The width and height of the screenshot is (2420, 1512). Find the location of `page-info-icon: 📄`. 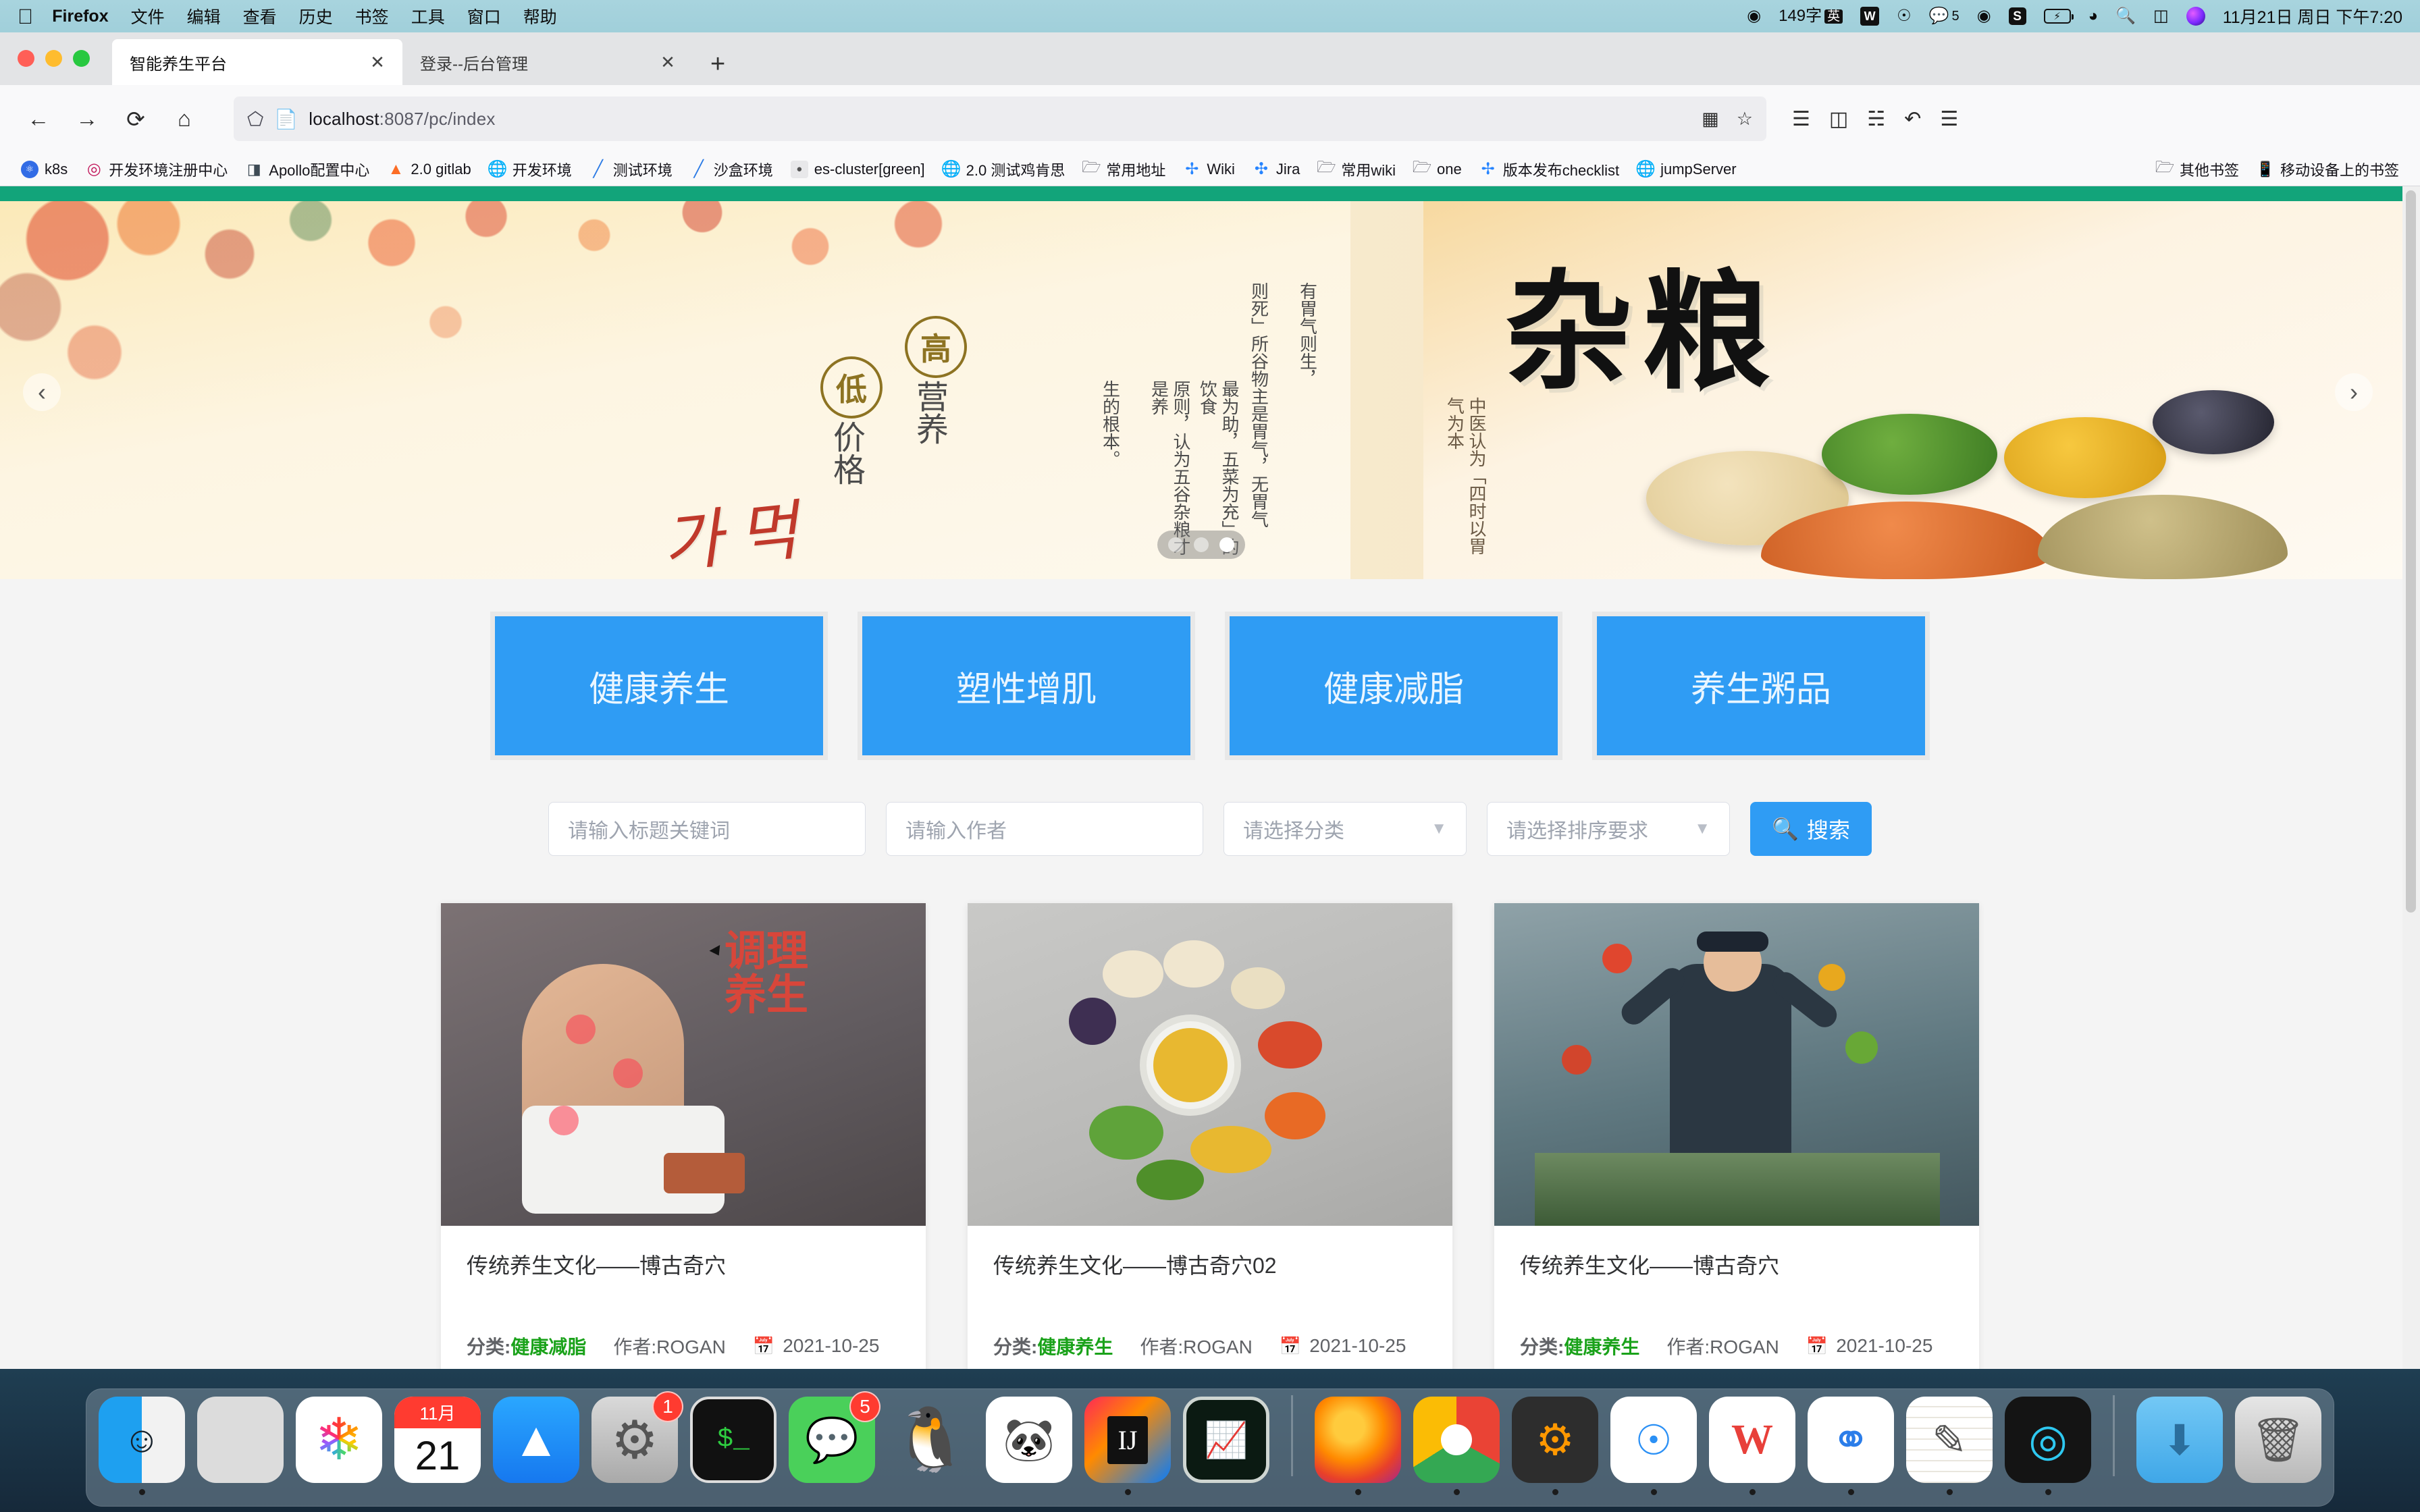

page-info-icon: 📄 is located at coordinates (286, 119).